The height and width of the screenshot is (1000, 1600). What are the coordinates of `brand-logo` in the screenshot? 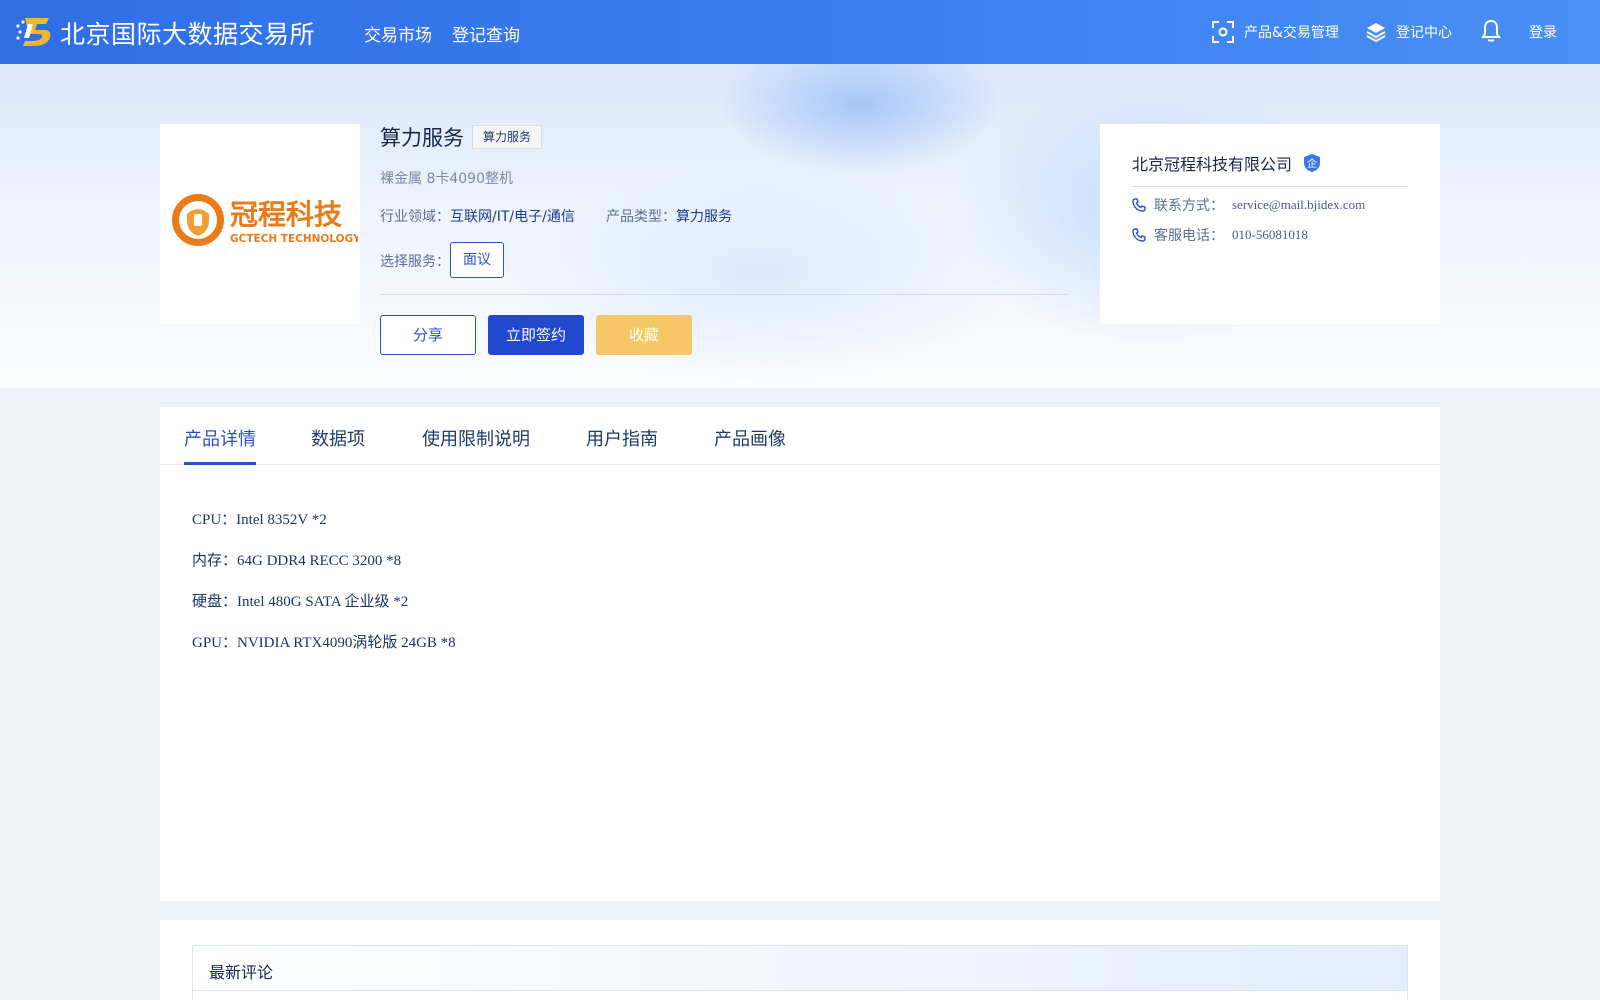 It's located at (34, 31).